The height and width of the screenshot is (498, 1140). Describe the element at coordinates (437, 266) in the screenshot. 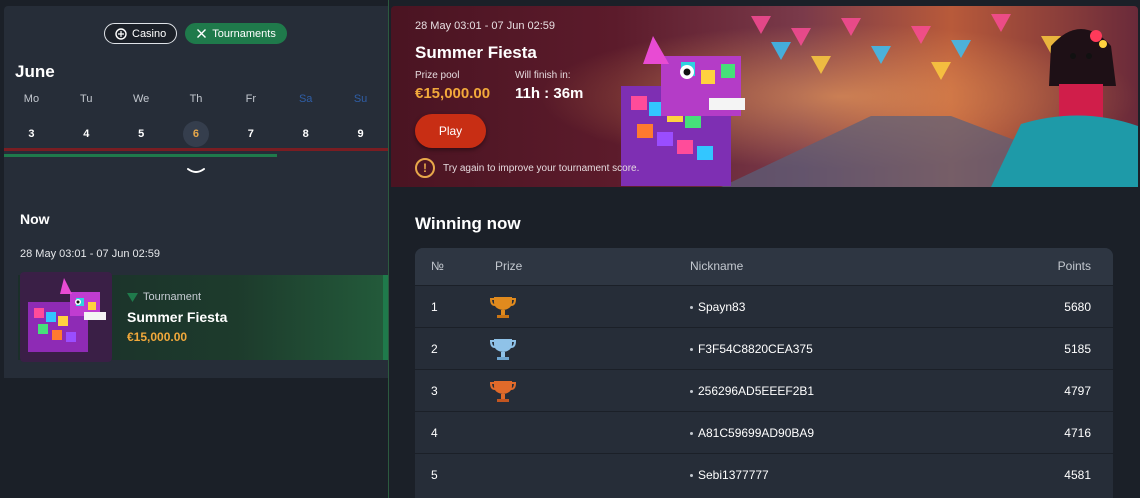

I see `header-no: №` at that location.